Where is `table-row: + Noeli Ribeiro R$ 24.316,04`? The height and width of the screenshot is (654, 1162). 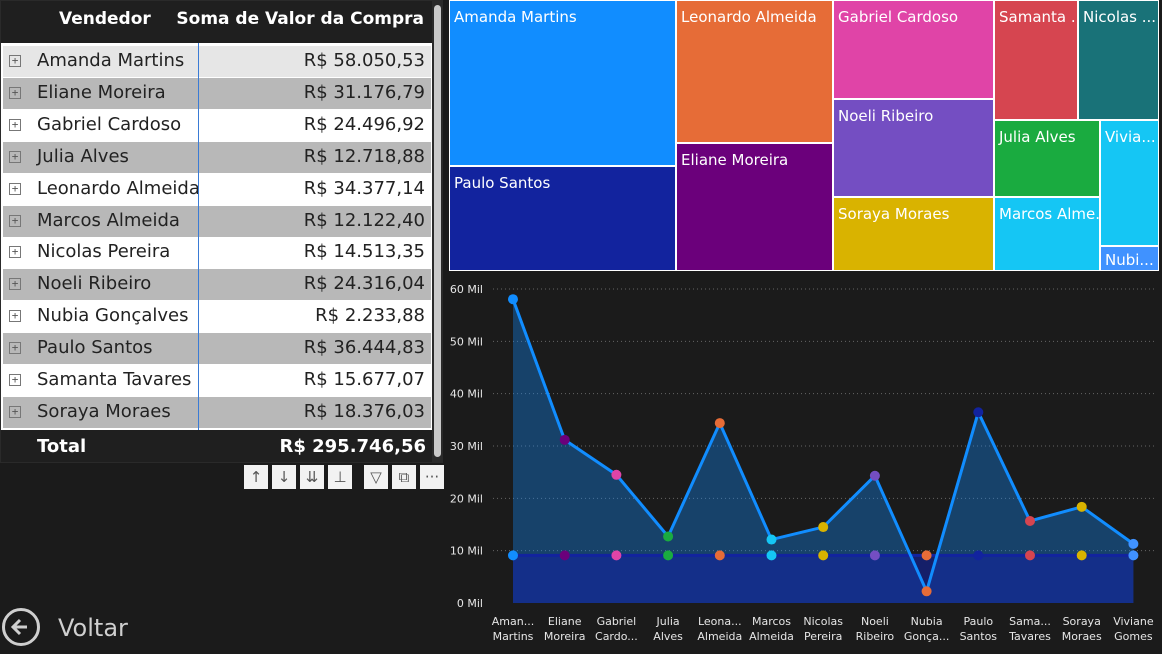 table-row: + Noeli Ribeiro R$ 24.316,04 is located at coordinates (217, 285).